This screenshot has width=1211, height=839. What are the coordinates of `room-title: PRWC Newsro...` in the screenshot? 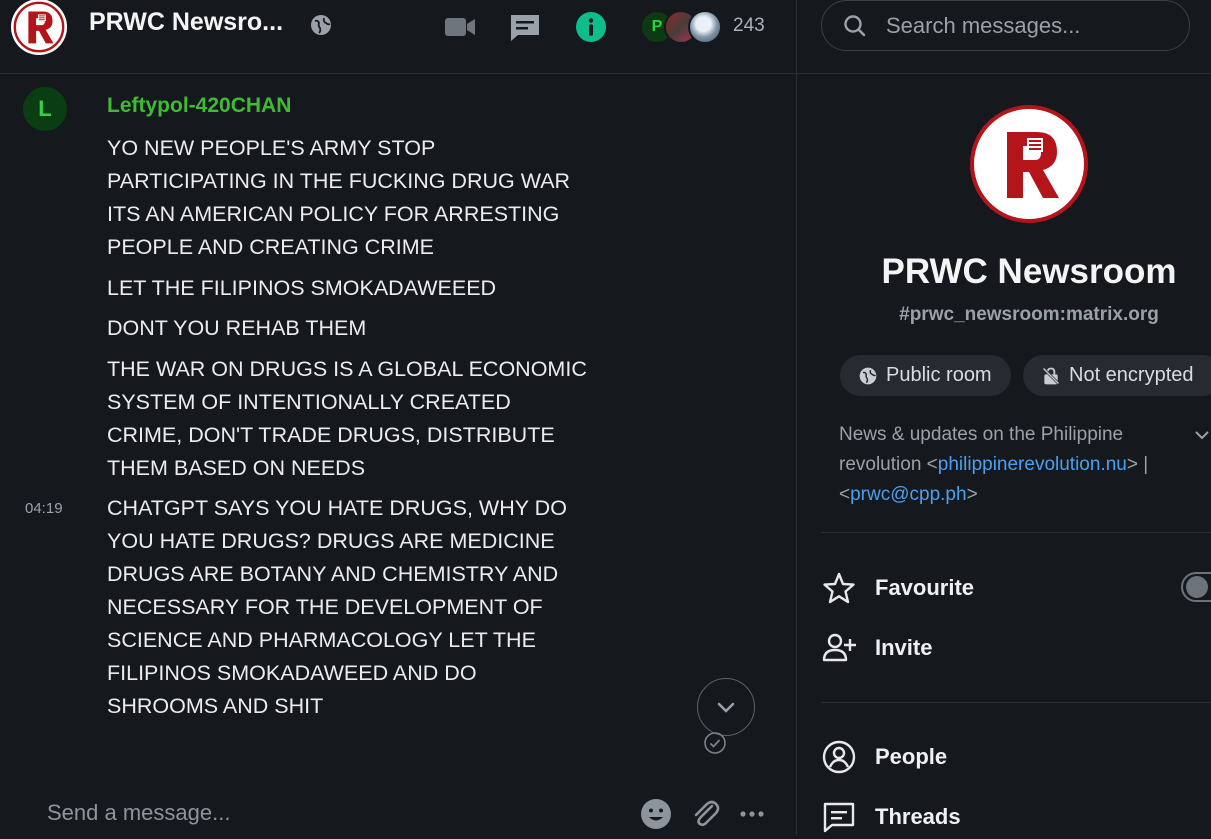 It's located at (186, 22).